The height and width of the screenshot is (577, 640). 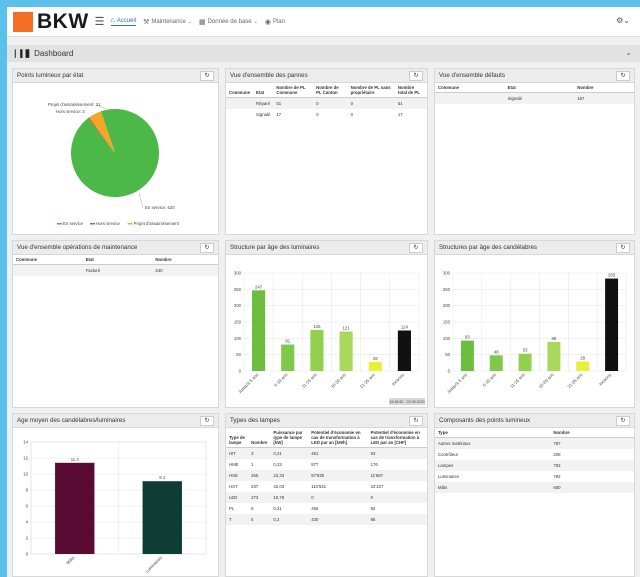 I want to click on pie-label: En service: 620, so click(x=160, y=207).